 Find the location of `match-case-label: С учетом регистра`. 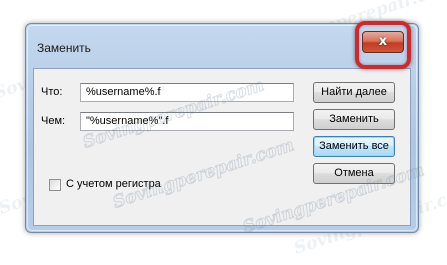

match-case-label: С учетом регистра is located at coordinates (113, 184).